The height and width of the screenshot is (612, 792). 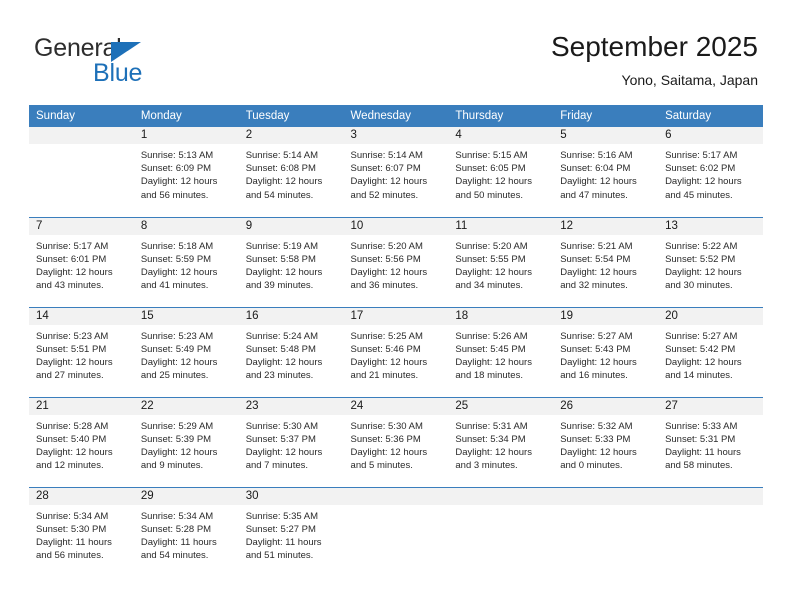 What do you see at coordinates (606, 406) in the screenshot?
I see `day-number: 26` at bounding box center [606, 406].